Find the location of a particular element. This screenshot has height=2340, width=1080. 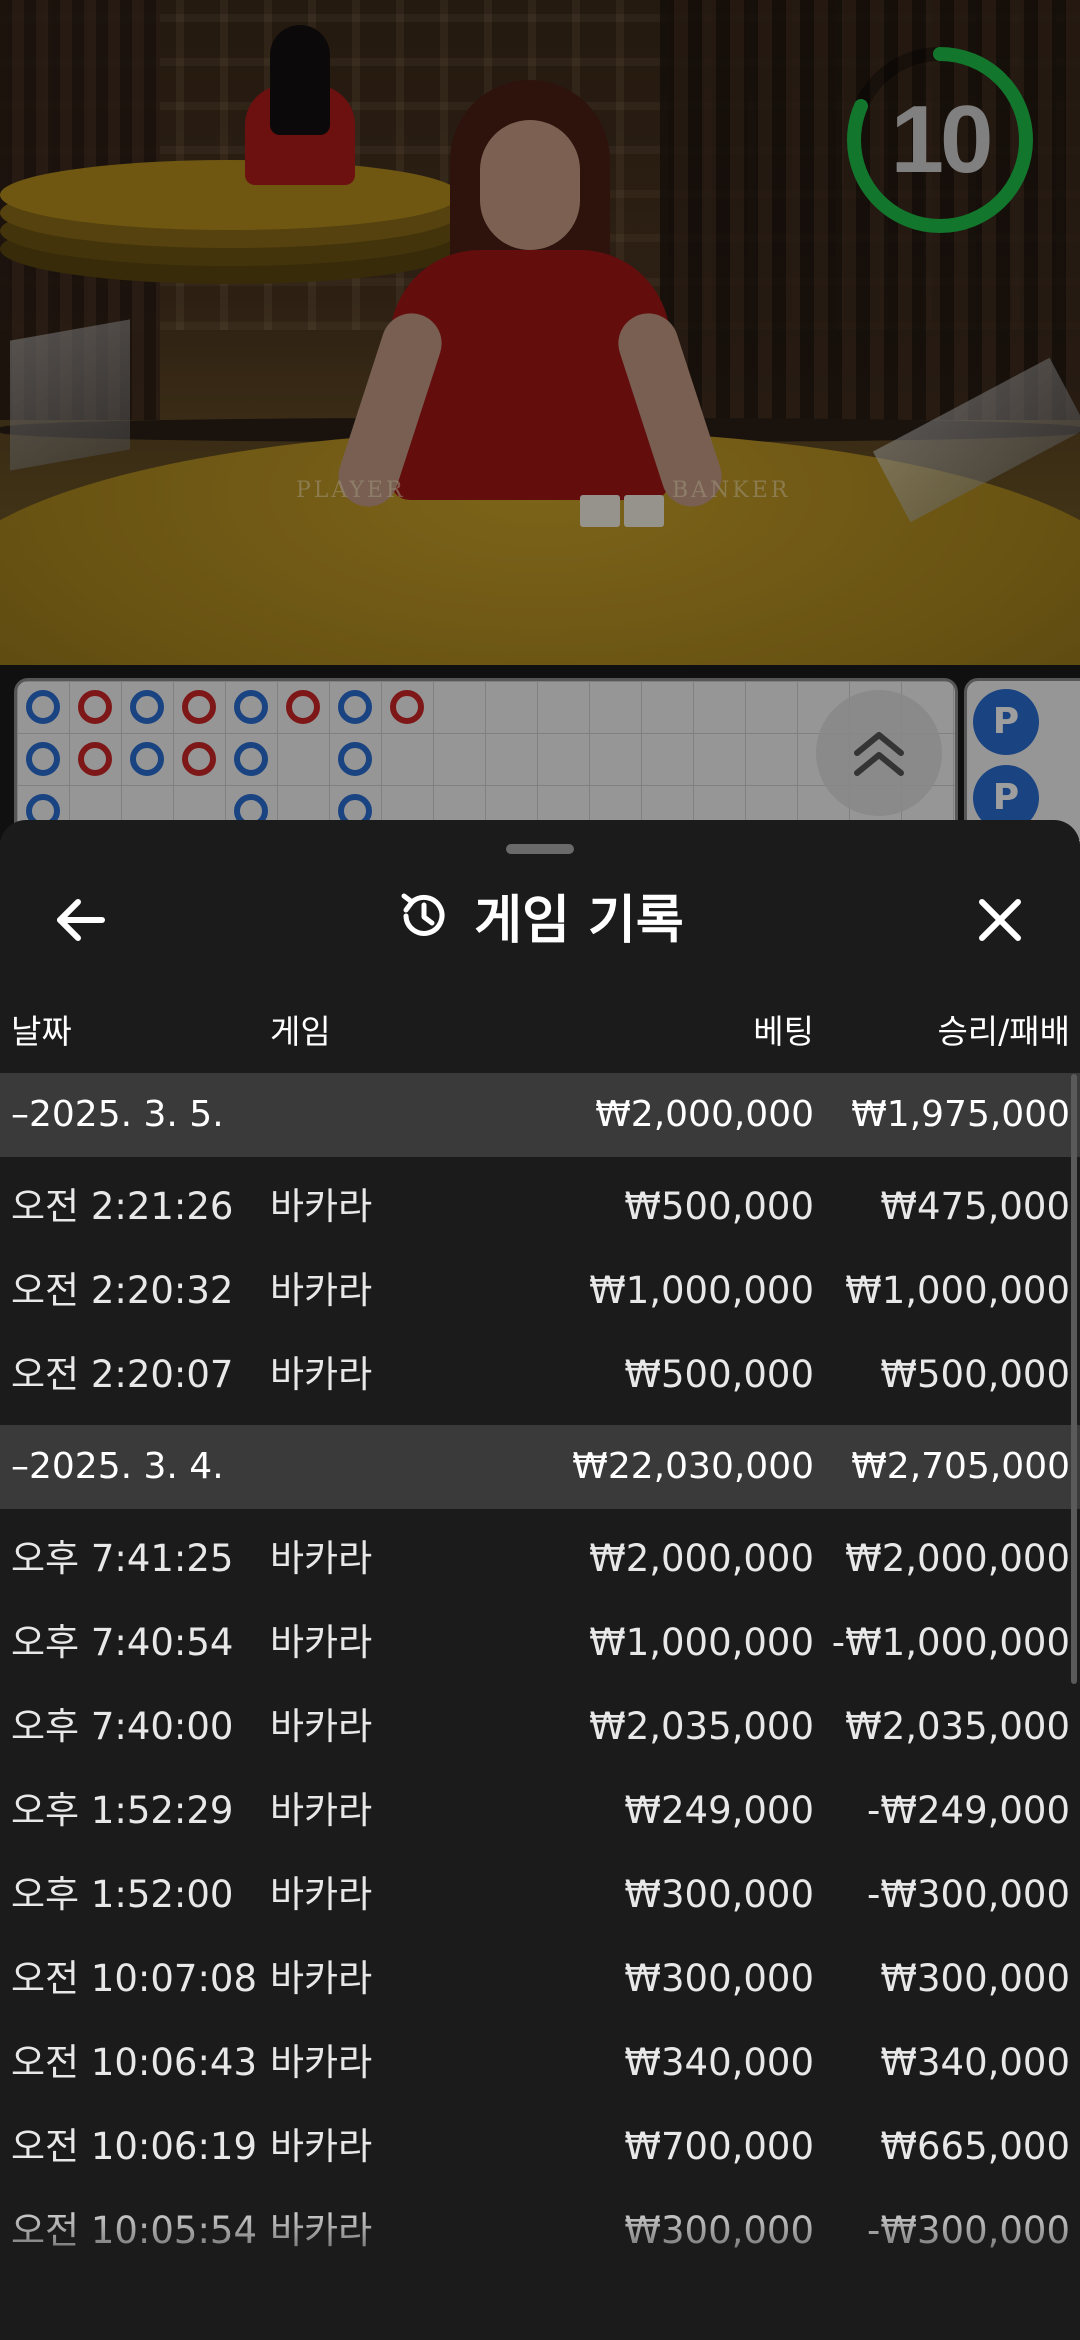

row-bet: ₩2,000,000 is located at coordinates (701, 1558).